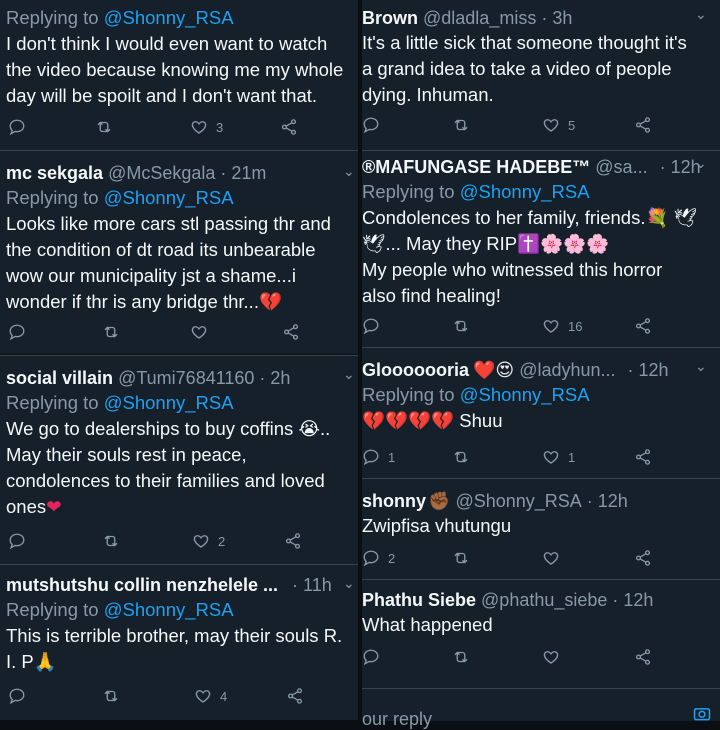  I want to click on like-button: 4, so click(210, 696).